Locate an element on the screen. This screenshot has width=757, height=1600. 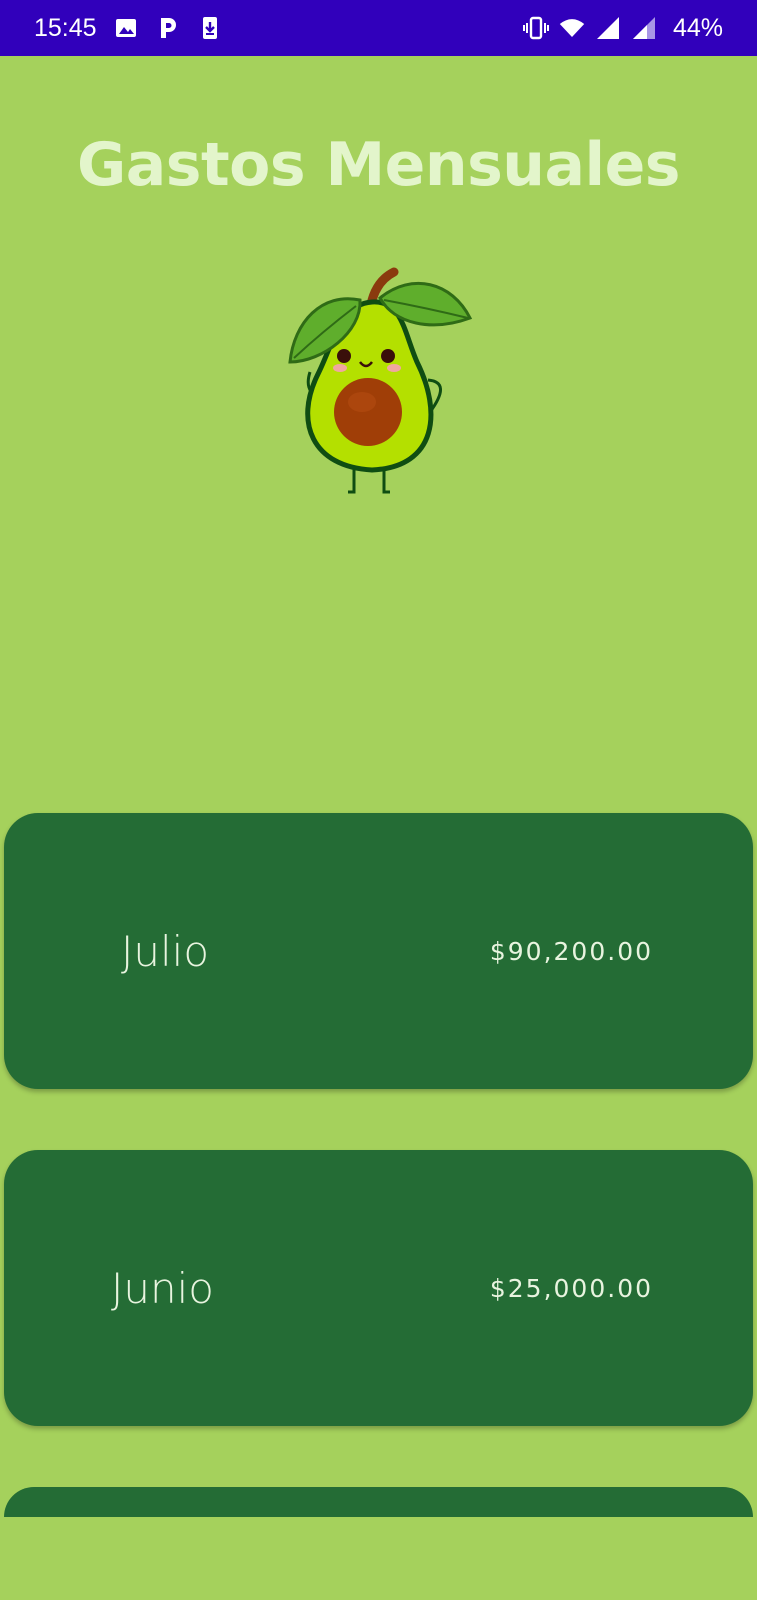
page-title: Gastos Mensuales is located at coordinates (378, 165).